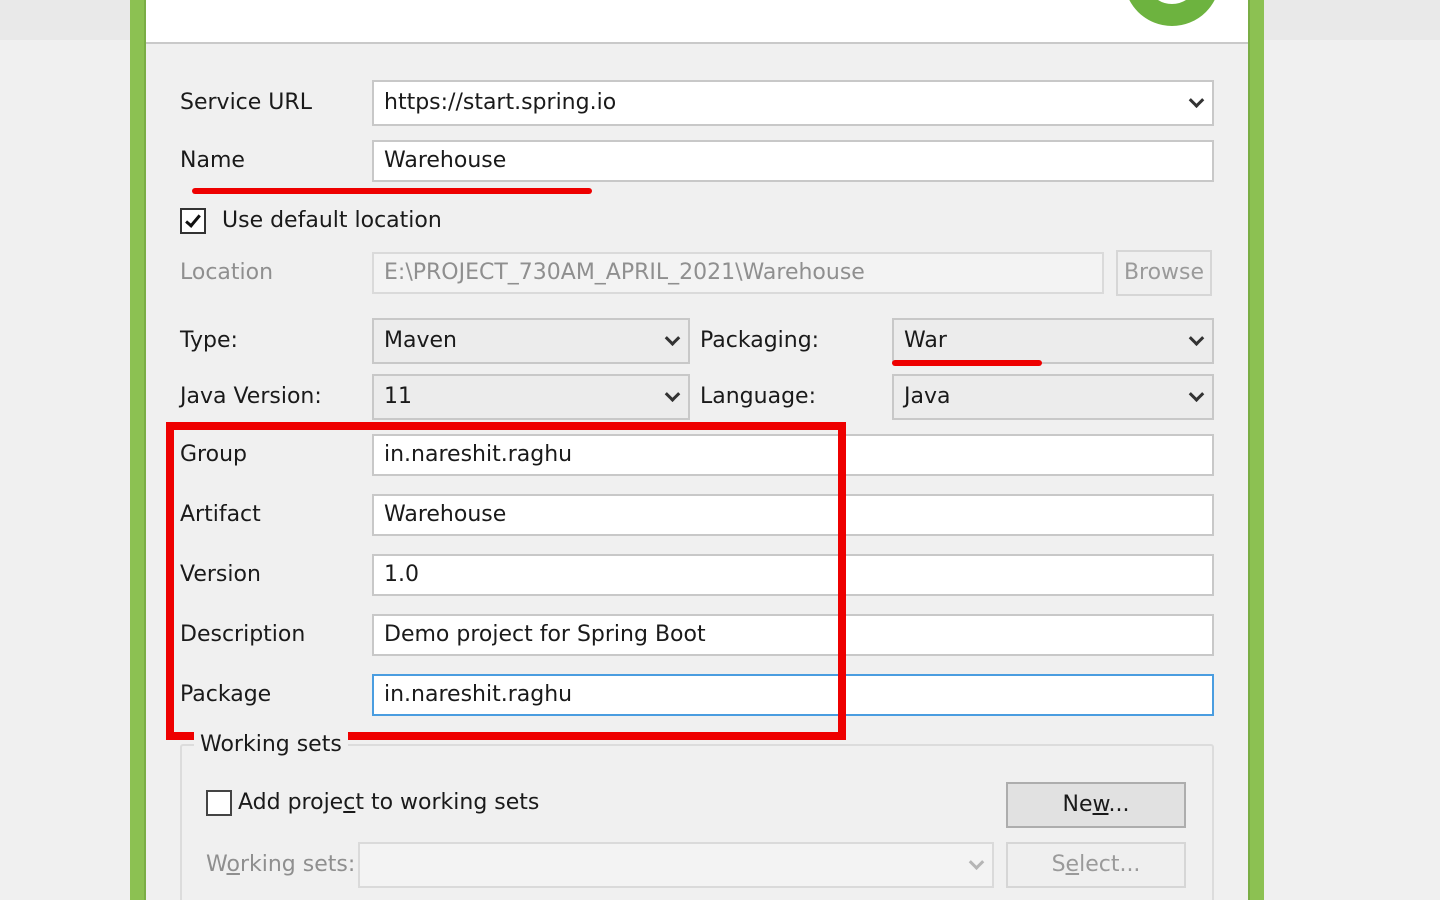 The image size is (1440, 900). What do you see at coordinates (138, 450) in the screenshot?
I see `window-frame-left` at bounding box center [138, 450].